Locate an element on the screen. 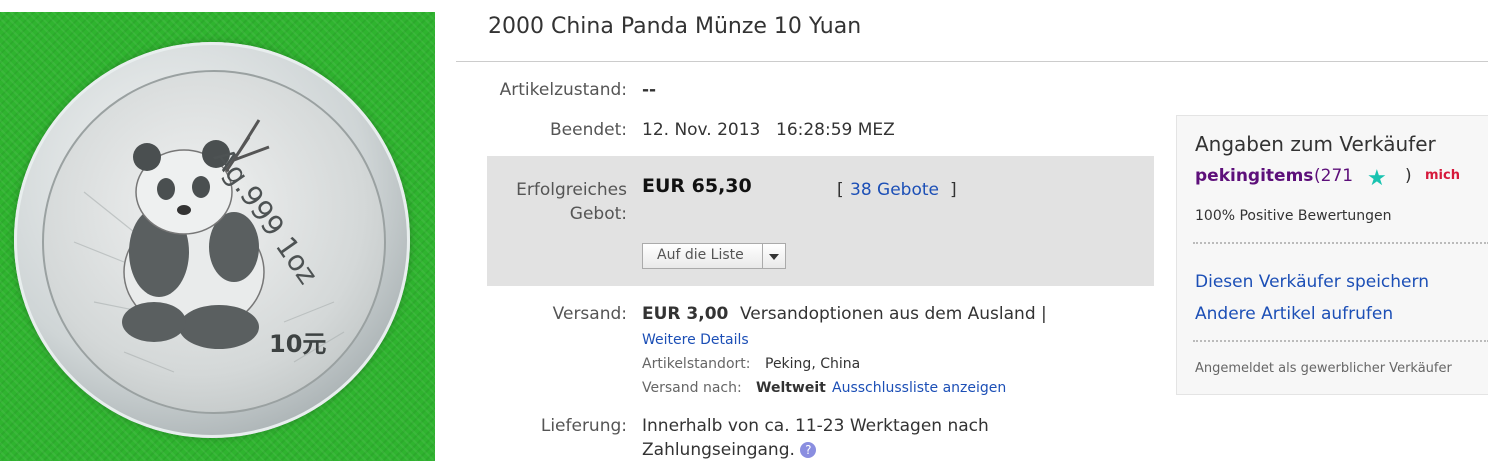 The width and height of the screenshot is (1488, 461). business-seller-note: Angemeldet als gewerblicher Verkäufer is located at coordinates (1323, 368).